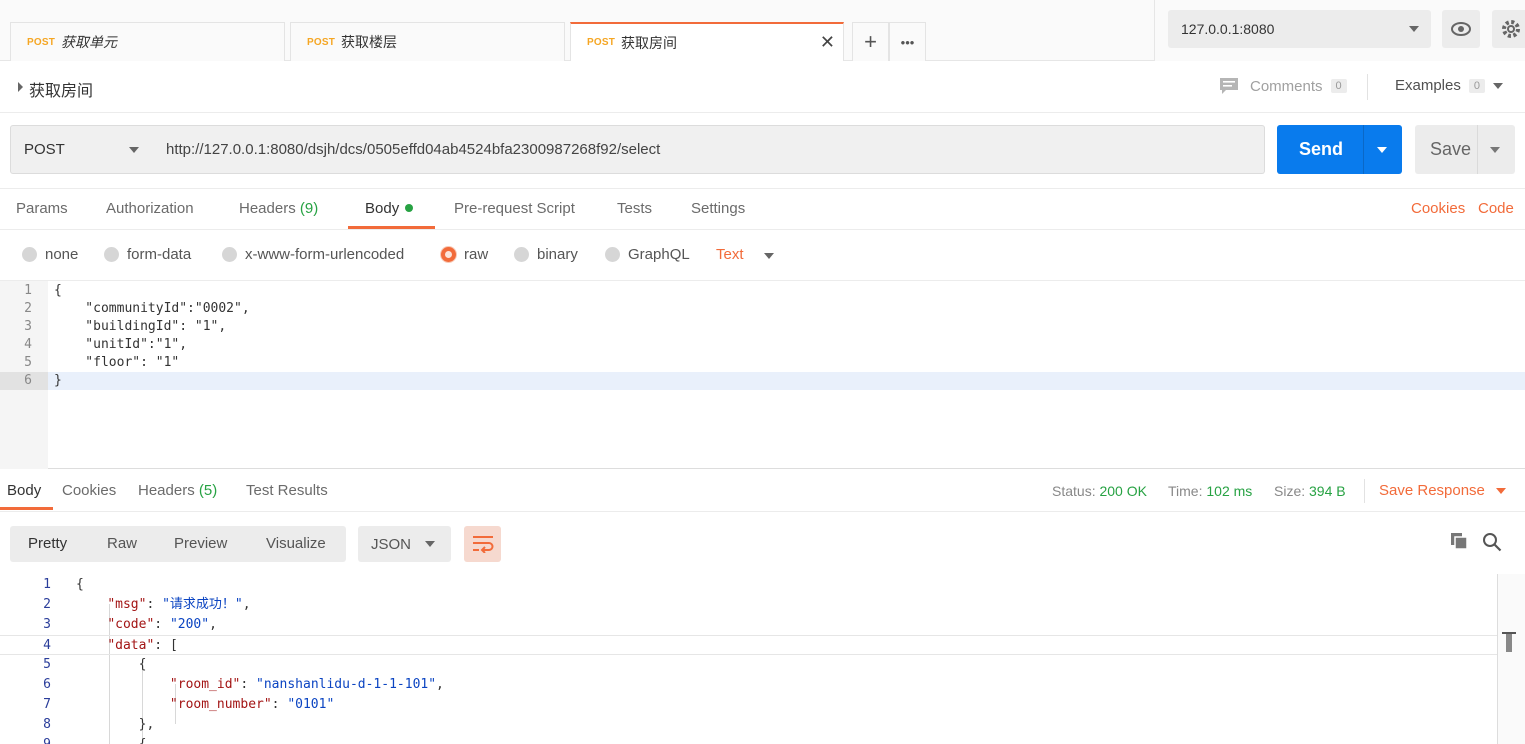 Image resolution: width=1525 pixels, height=744 pixels. I want to click on examples-label: Examples, so click(1428, 85).